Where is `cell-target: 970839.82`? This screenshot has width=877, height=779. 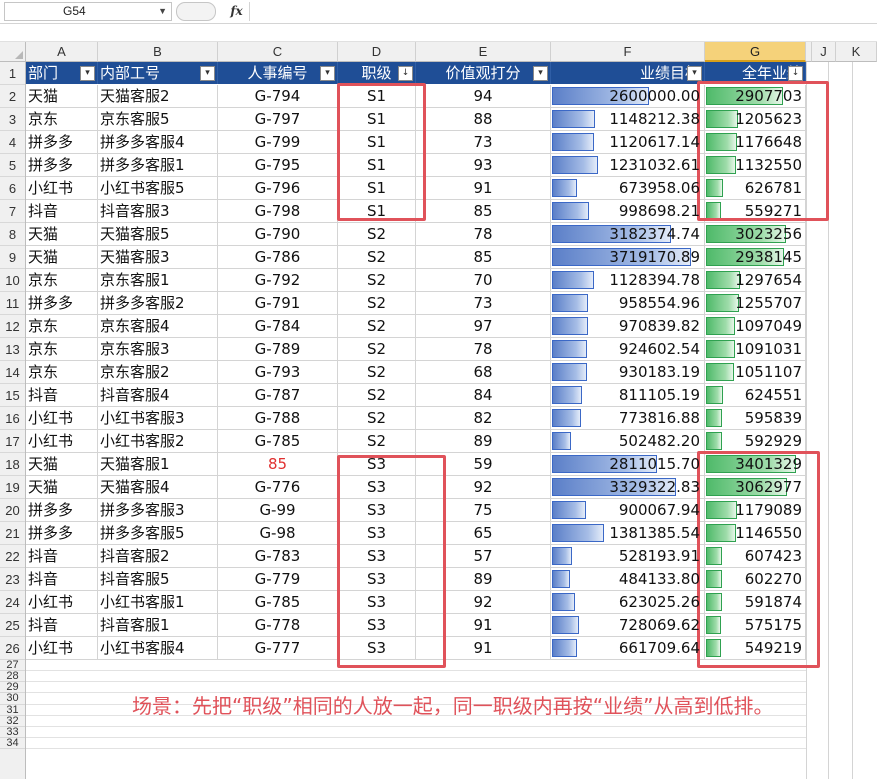
cell-target: 970839.82 is located at coordinates (628, 326).